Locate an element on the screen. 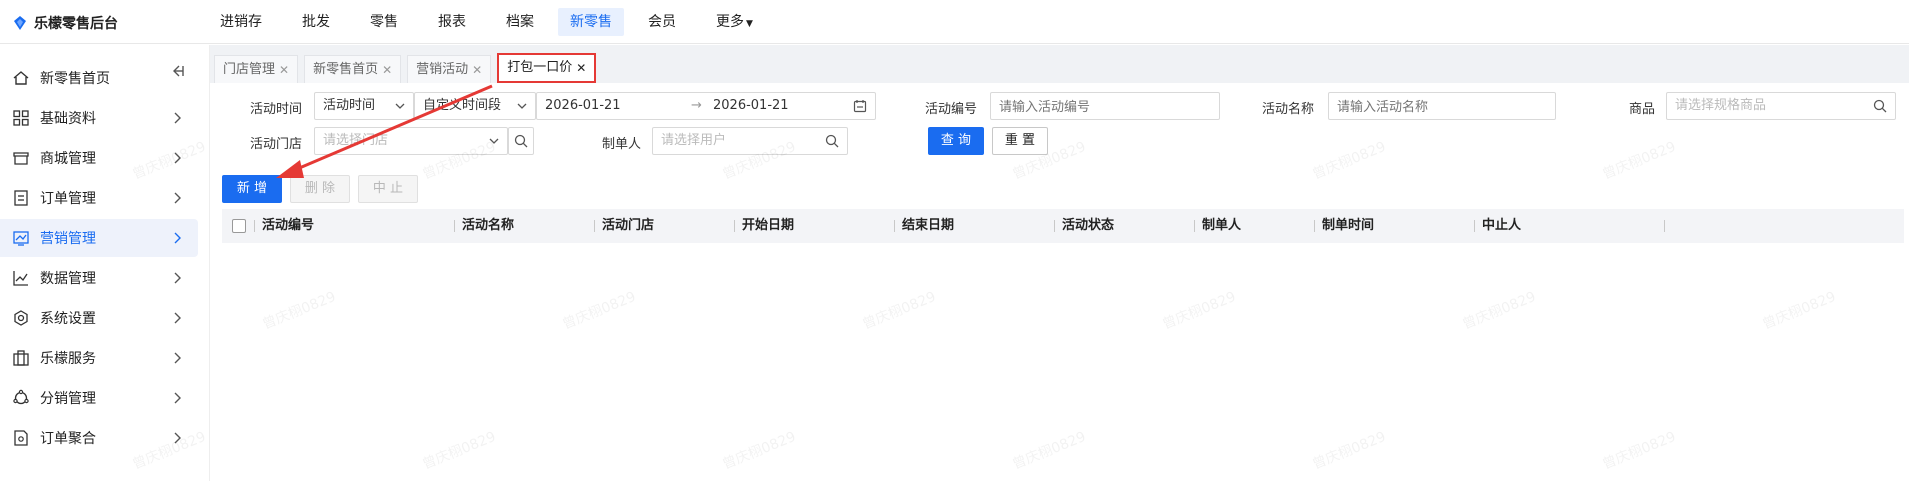 This screenshot has height=481, width=1909. brand: 乐檬零售后台 is located at coordinates (65, 23).